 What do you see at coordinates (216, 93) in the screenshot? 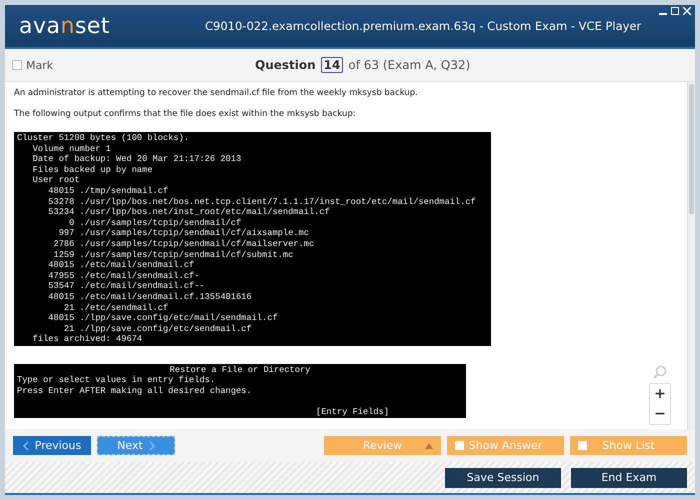
I see `question-text: An administrator is attempting to recover the sendmail.cf file from the weekly mksysb backup.` at bounding box center [216, 93].